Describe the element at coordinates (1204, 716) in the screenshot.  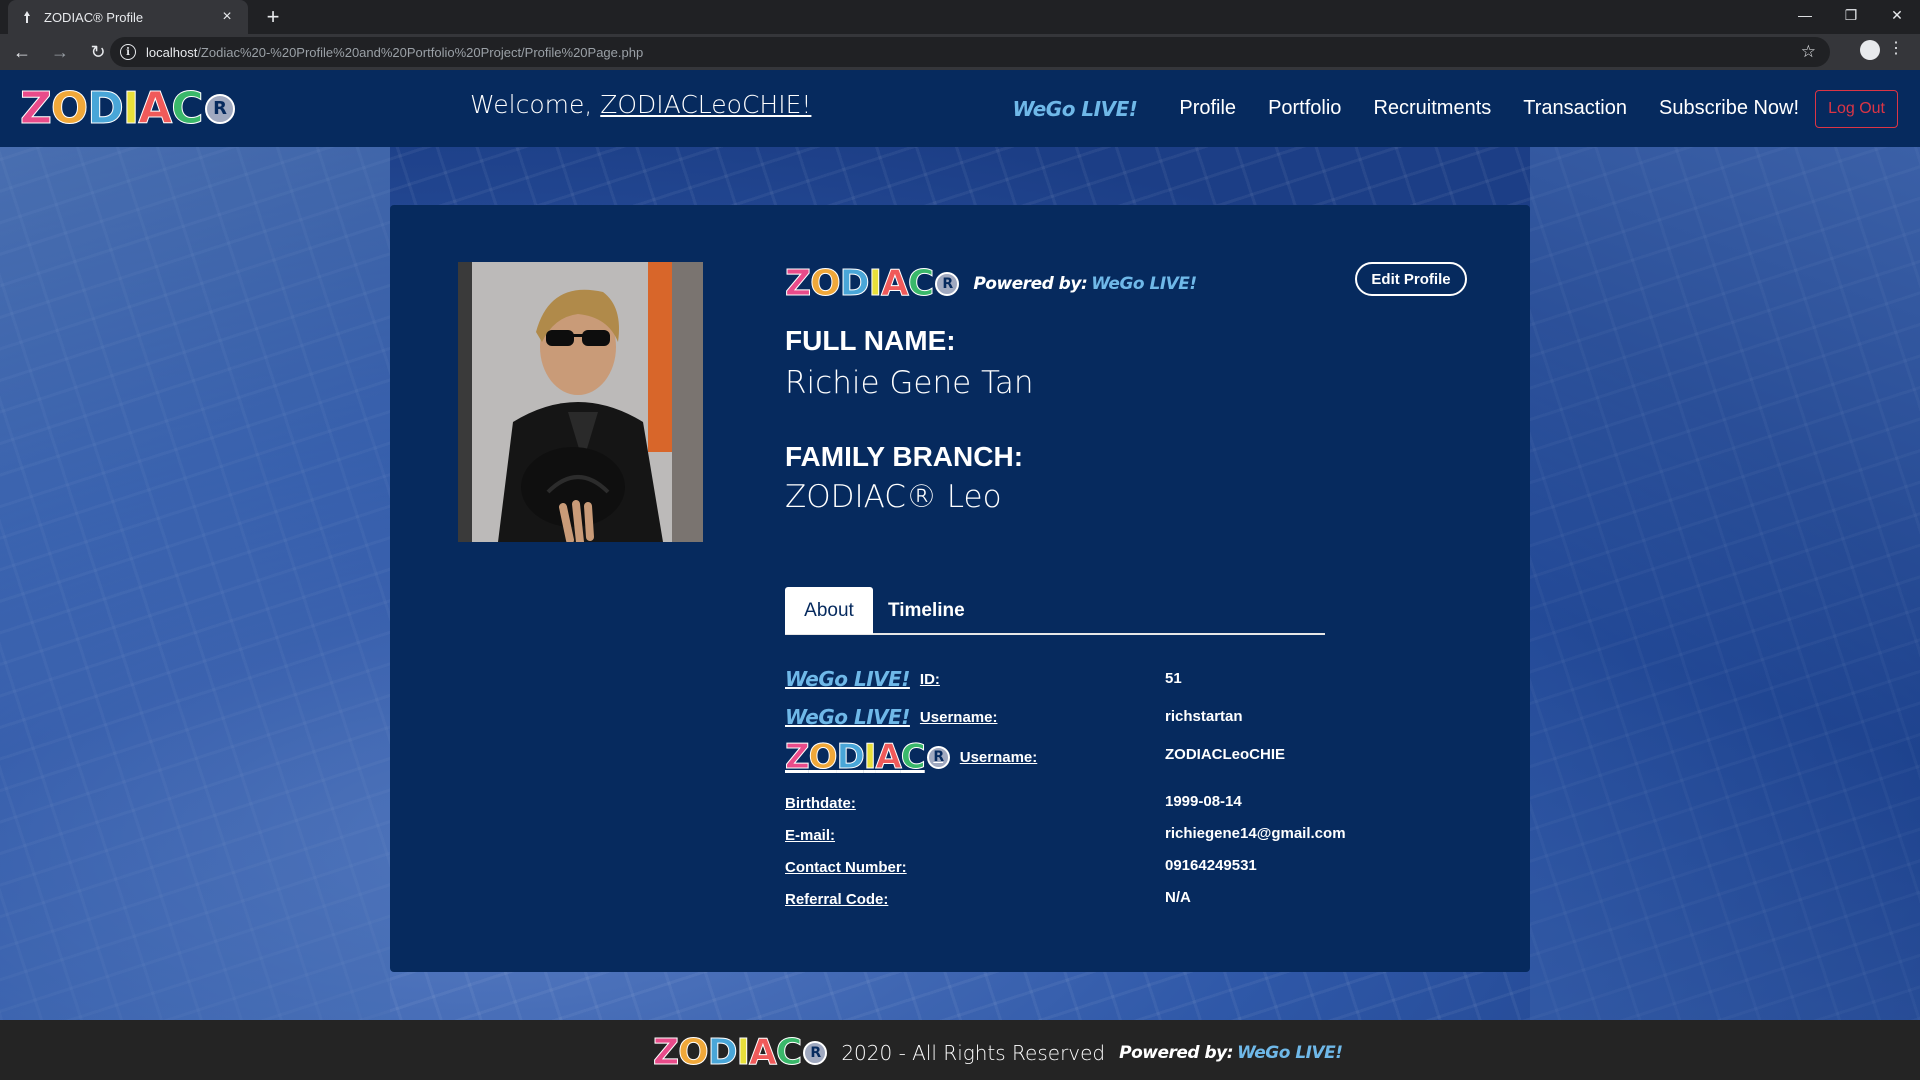
I see `wego-username-value: richstartan` at that location.